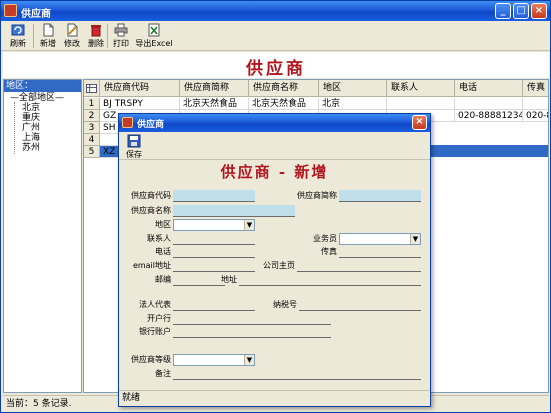 Image resolution: width=551 pixels, height=413 pixels. I want to click on grid-corner, so click(92, 88).